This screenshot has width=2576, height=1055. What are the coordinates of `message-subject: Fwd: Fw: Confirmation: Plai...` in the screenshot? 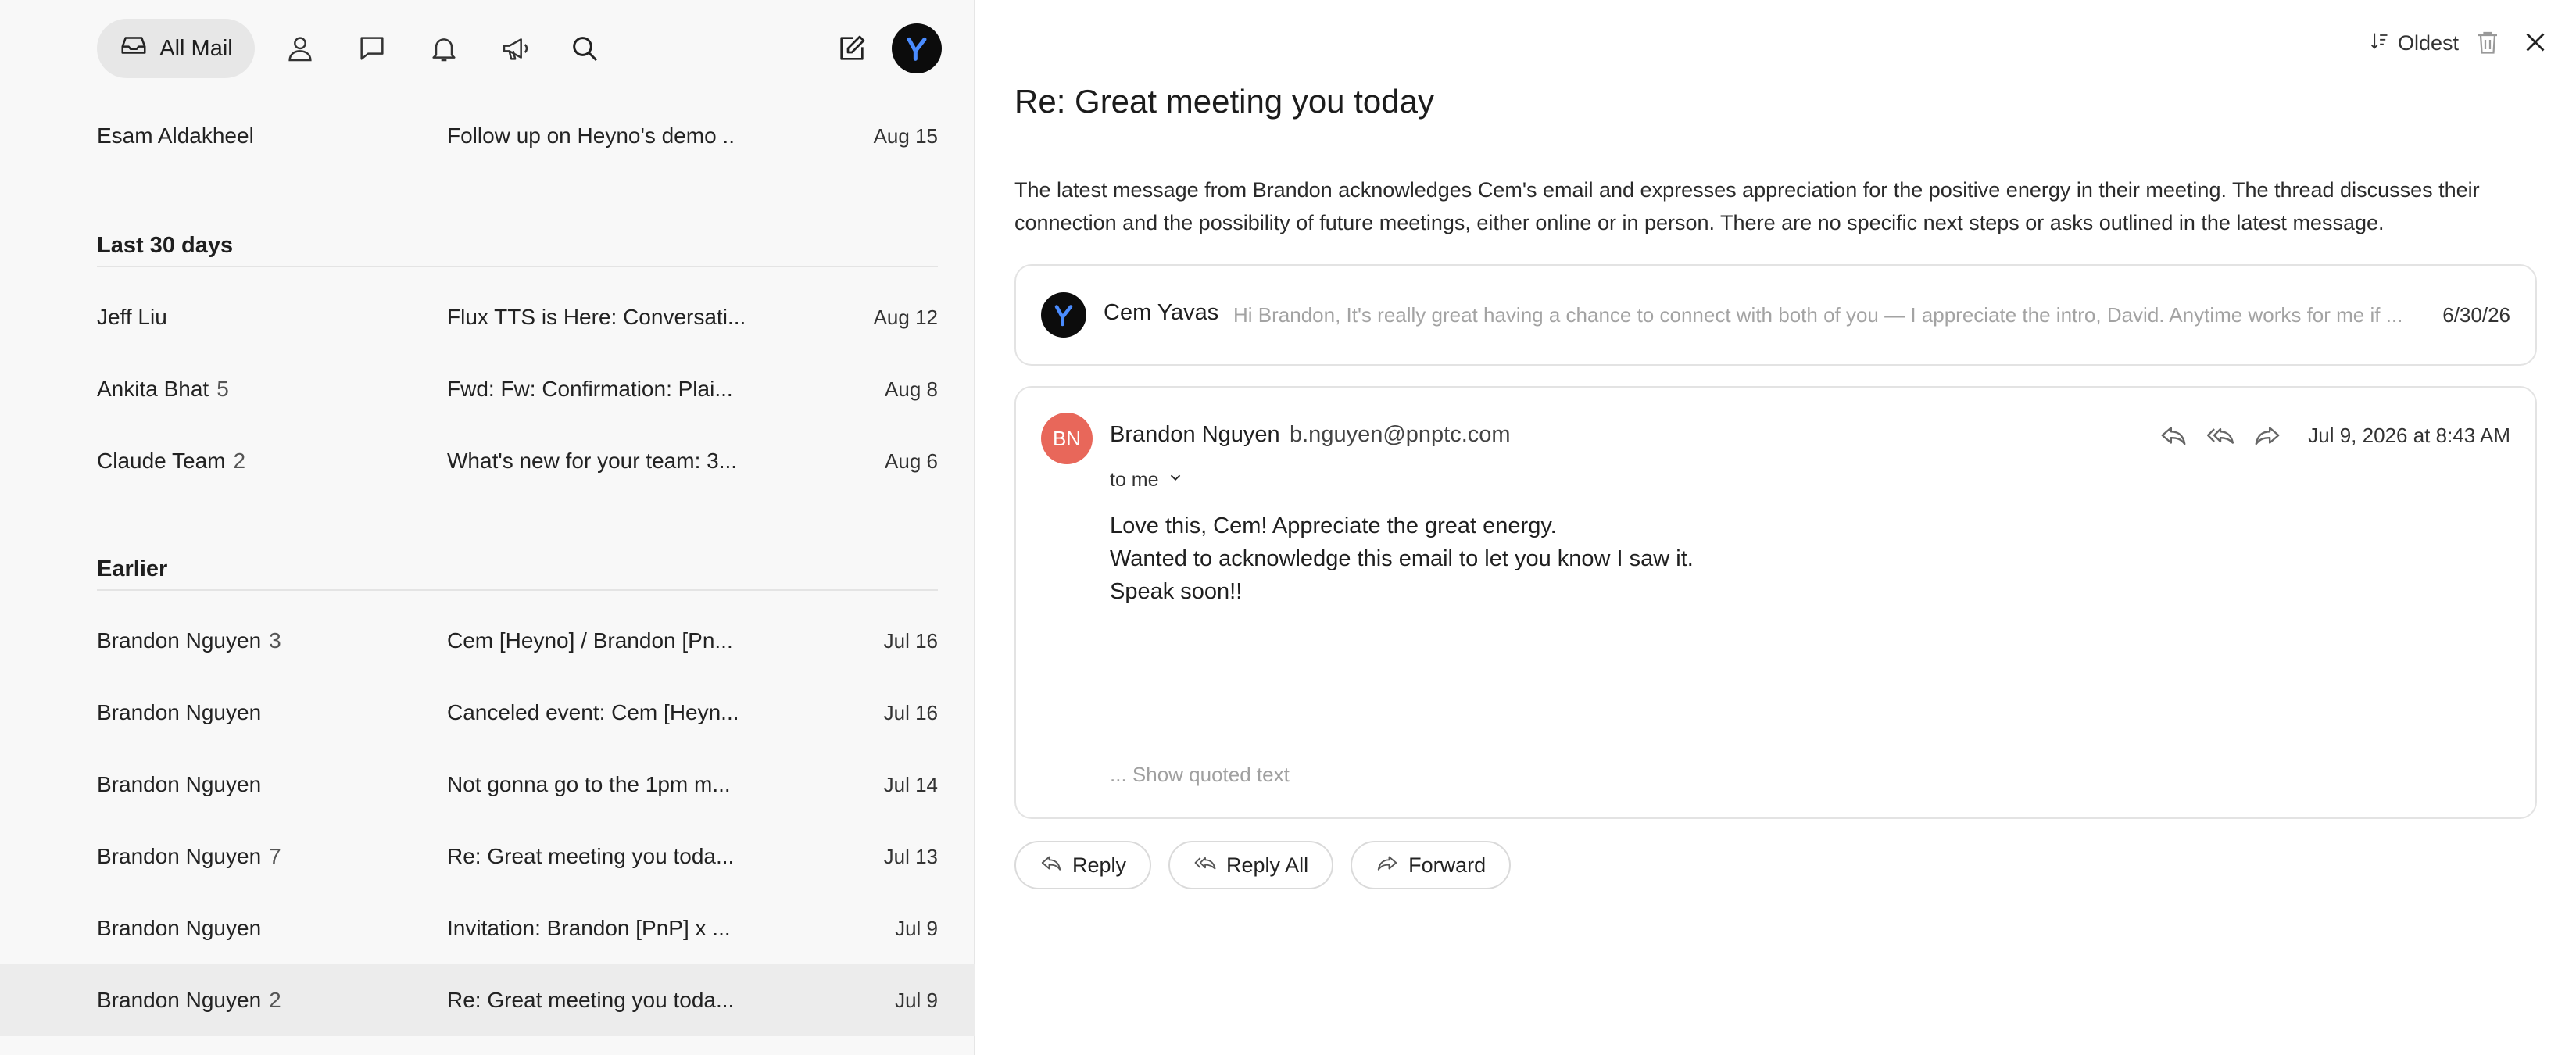 It's located at (590, 389).